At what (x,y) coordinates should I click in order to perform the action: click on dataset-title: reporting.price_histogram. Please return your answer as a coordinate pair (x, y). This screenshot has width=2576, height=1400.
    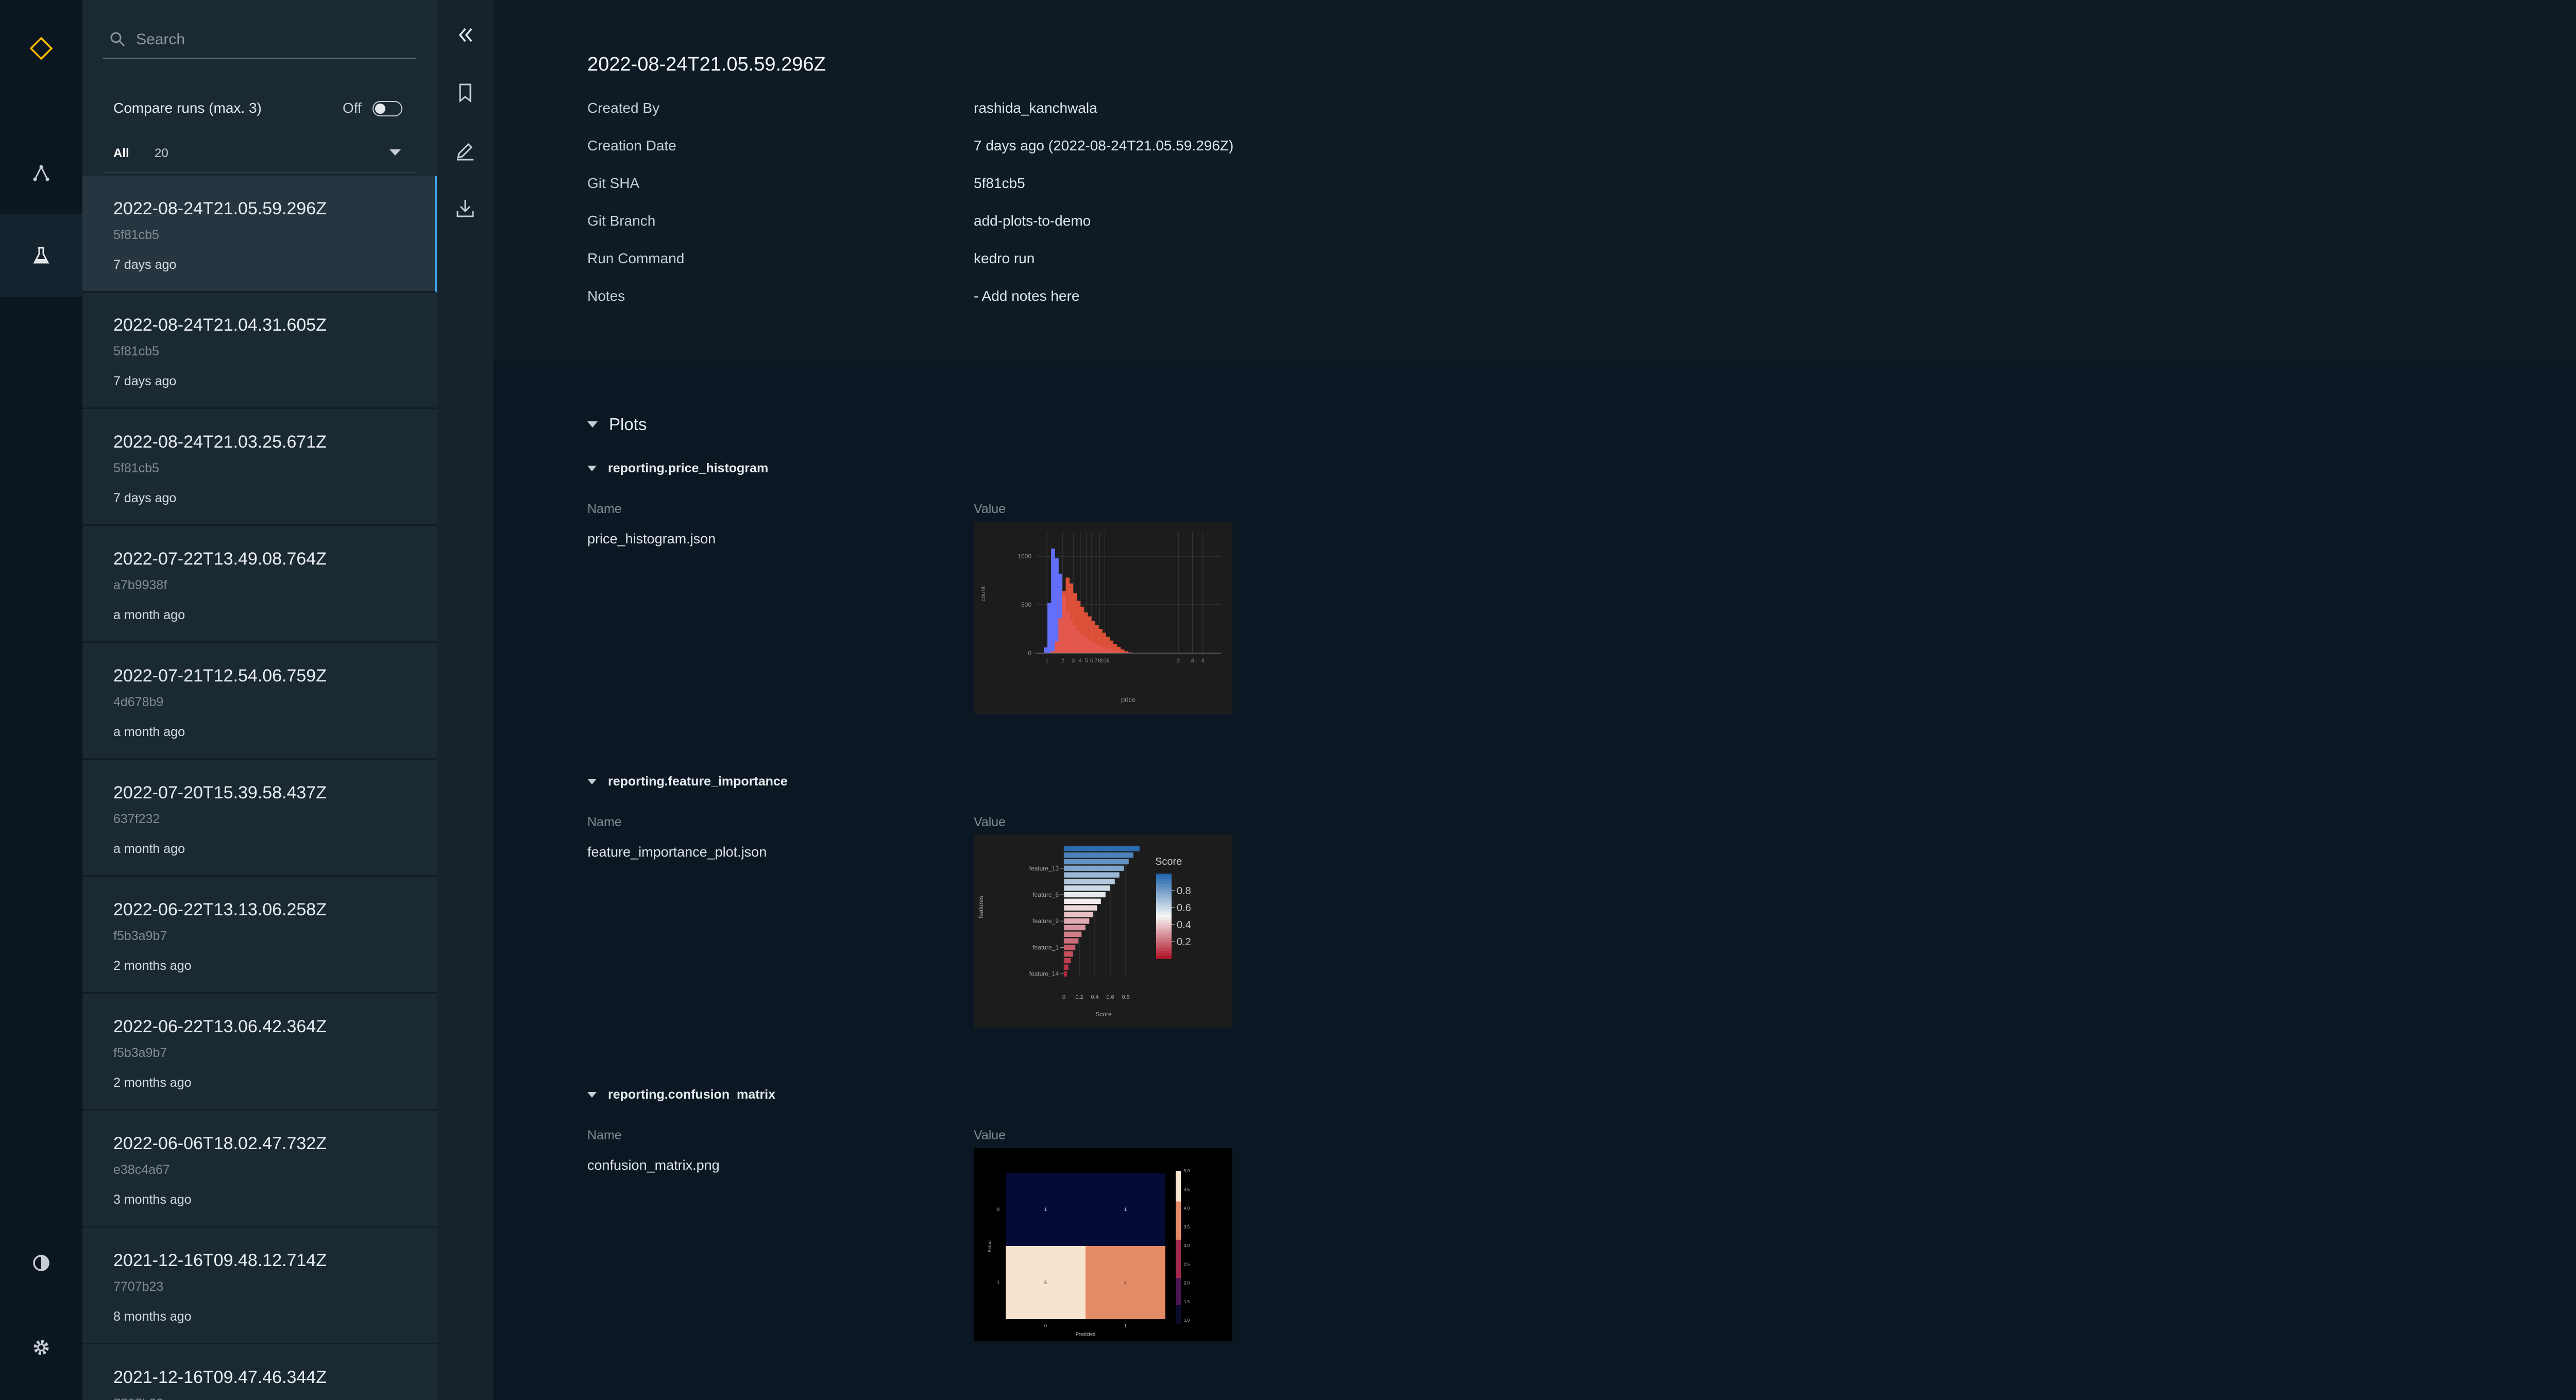
    Looking at the image, I should click on (688, 468).